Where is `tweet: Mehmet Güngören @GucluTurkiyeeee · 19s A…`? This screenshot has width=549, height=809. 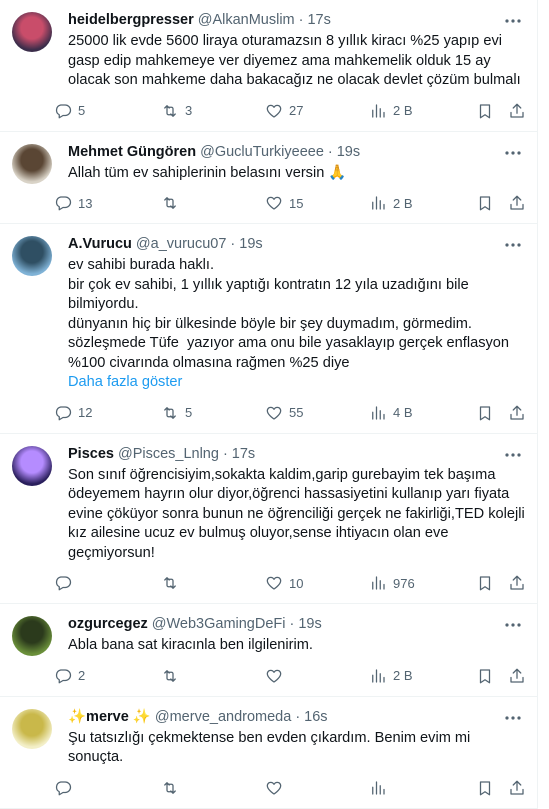 tweet: Mehmet Güngören @GucluTurkiyeeee · 19s A… is located at coordinates (268, 178).